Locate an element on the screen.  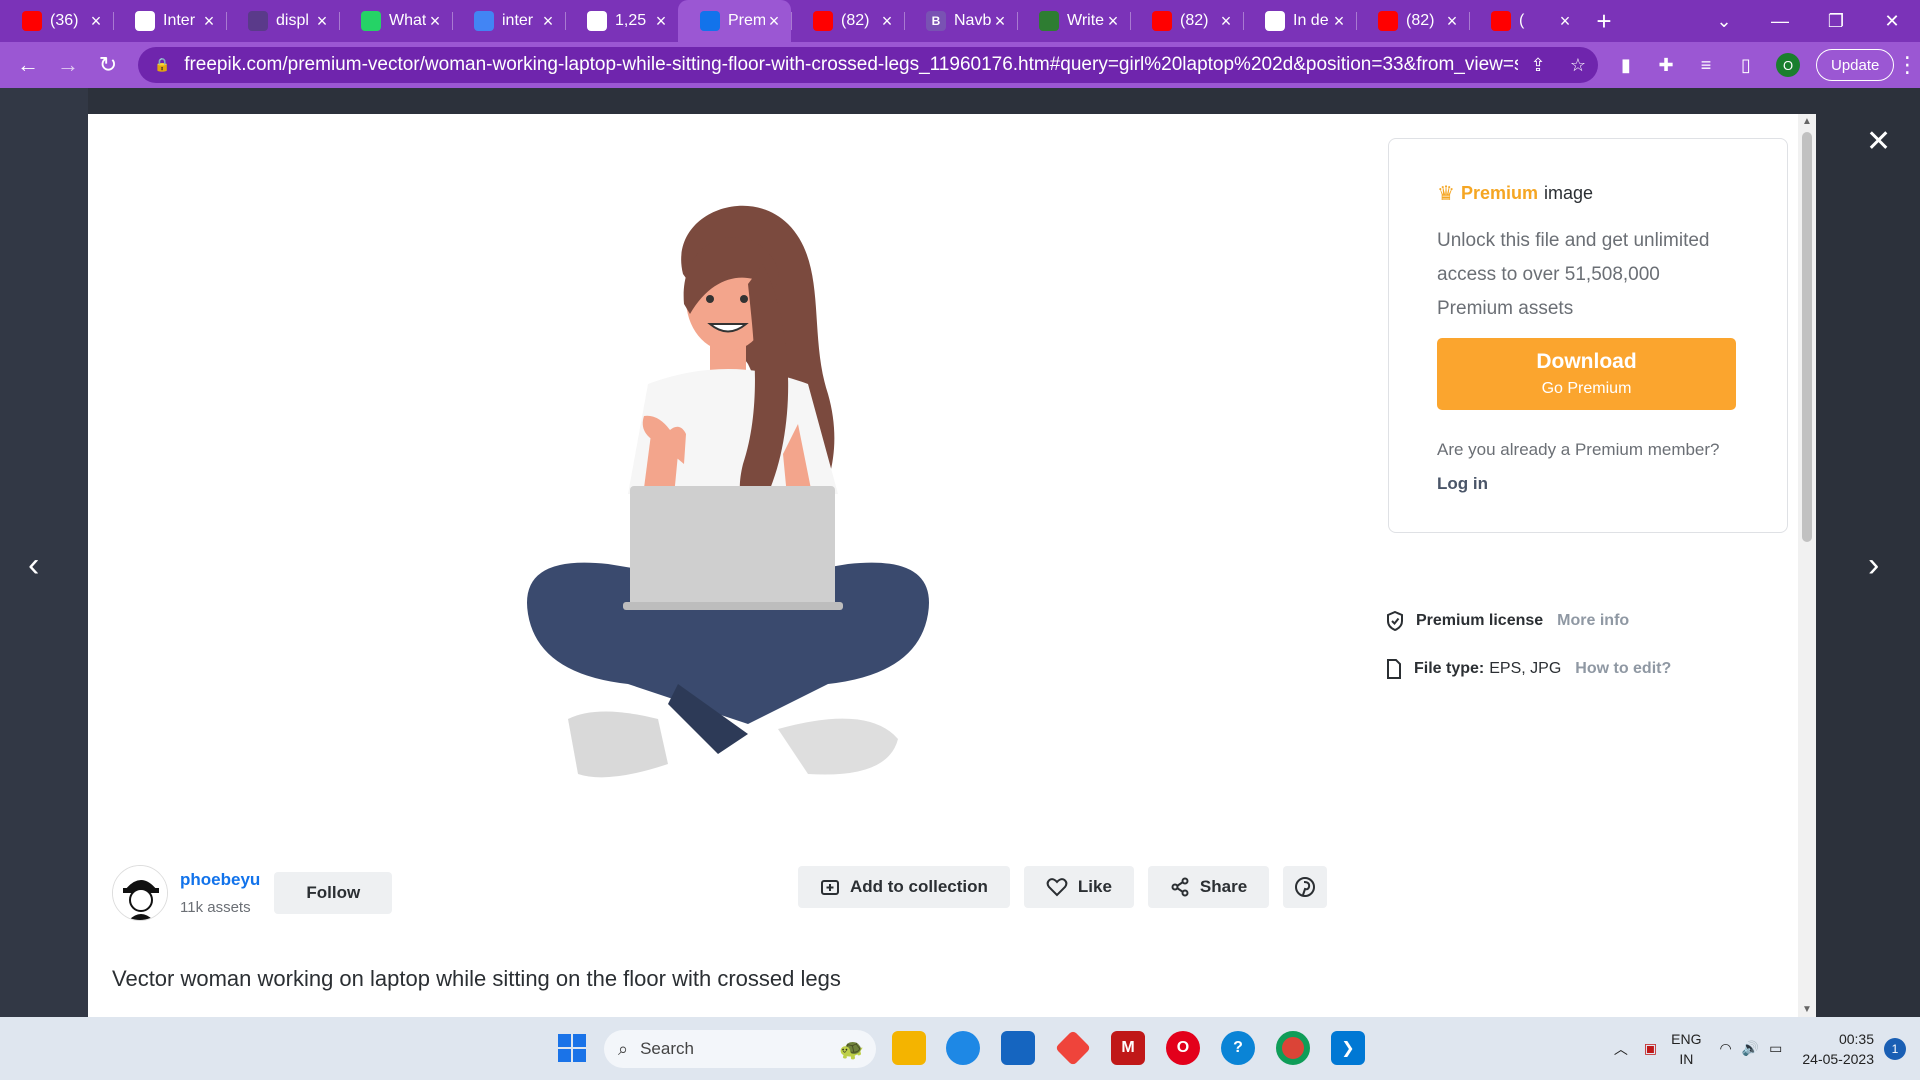
browser-tab: What × is located at coordinates (395, 21).